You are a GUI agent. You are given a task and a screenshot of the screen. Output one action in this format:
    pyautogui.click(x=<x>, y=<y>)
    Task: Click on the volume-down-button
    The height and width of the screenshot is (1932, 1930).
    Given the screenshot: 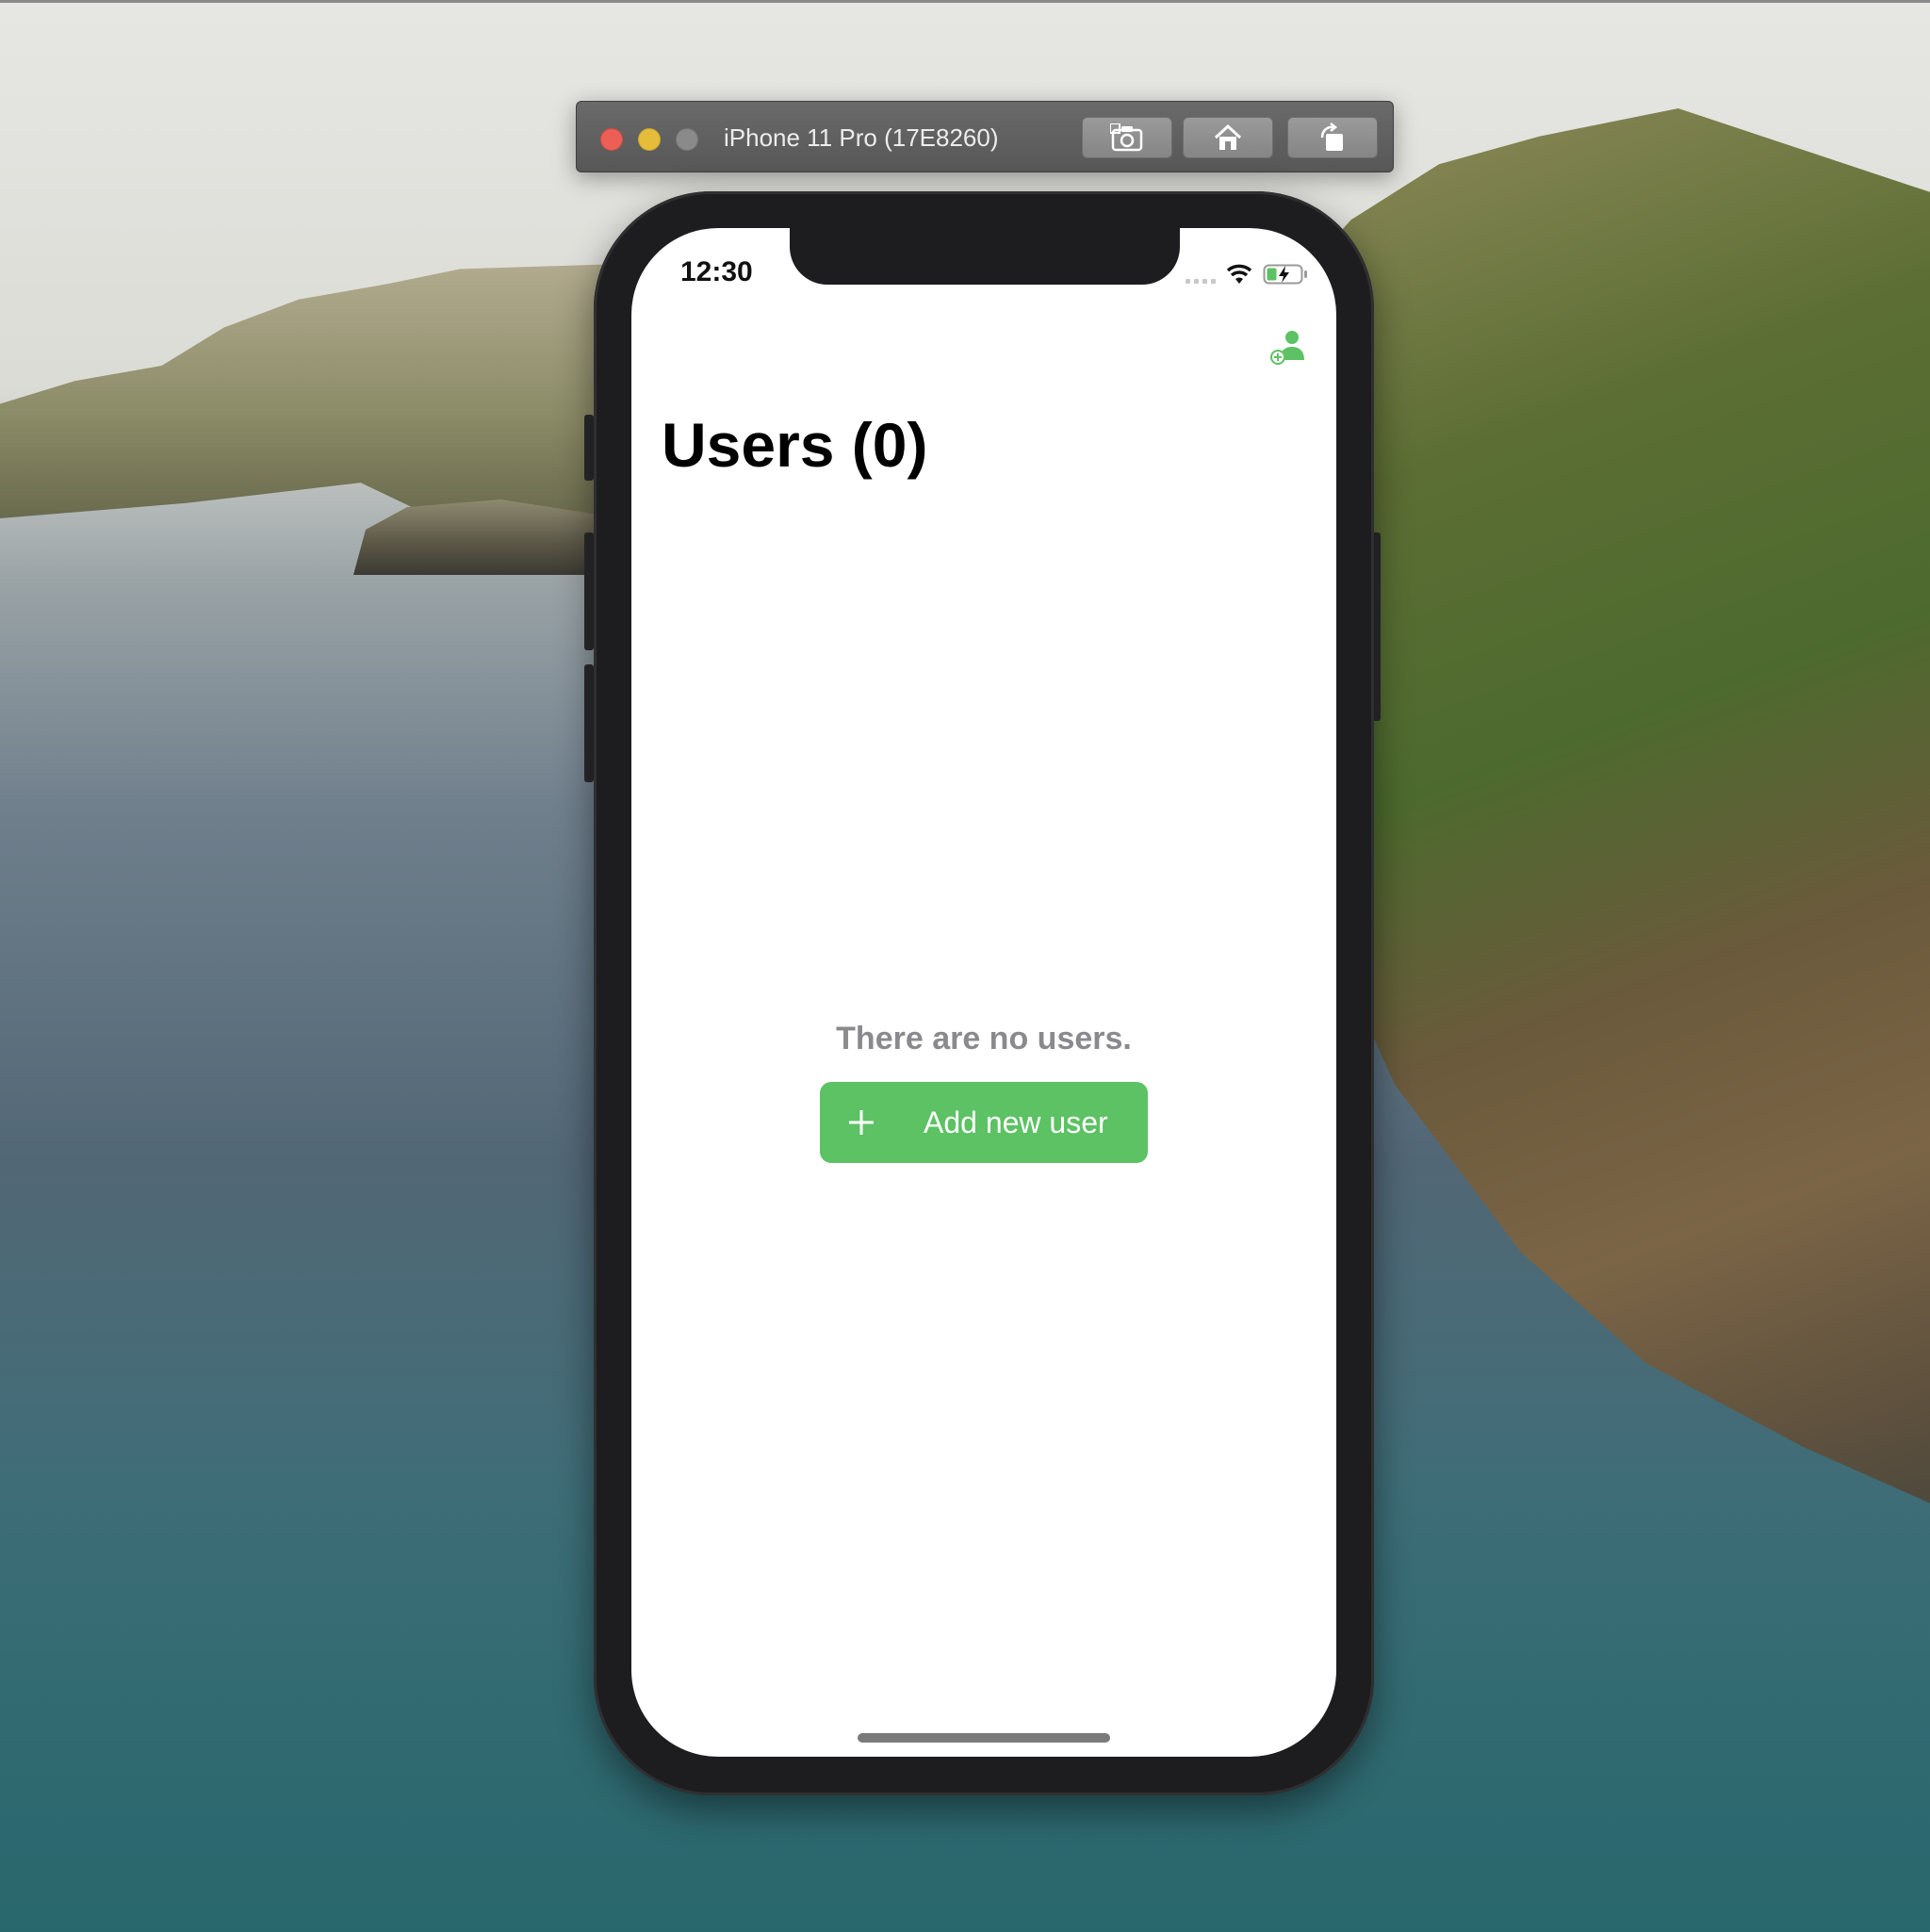 What is the action you would take?
    pyautogui.click(x=589, y=723)
    